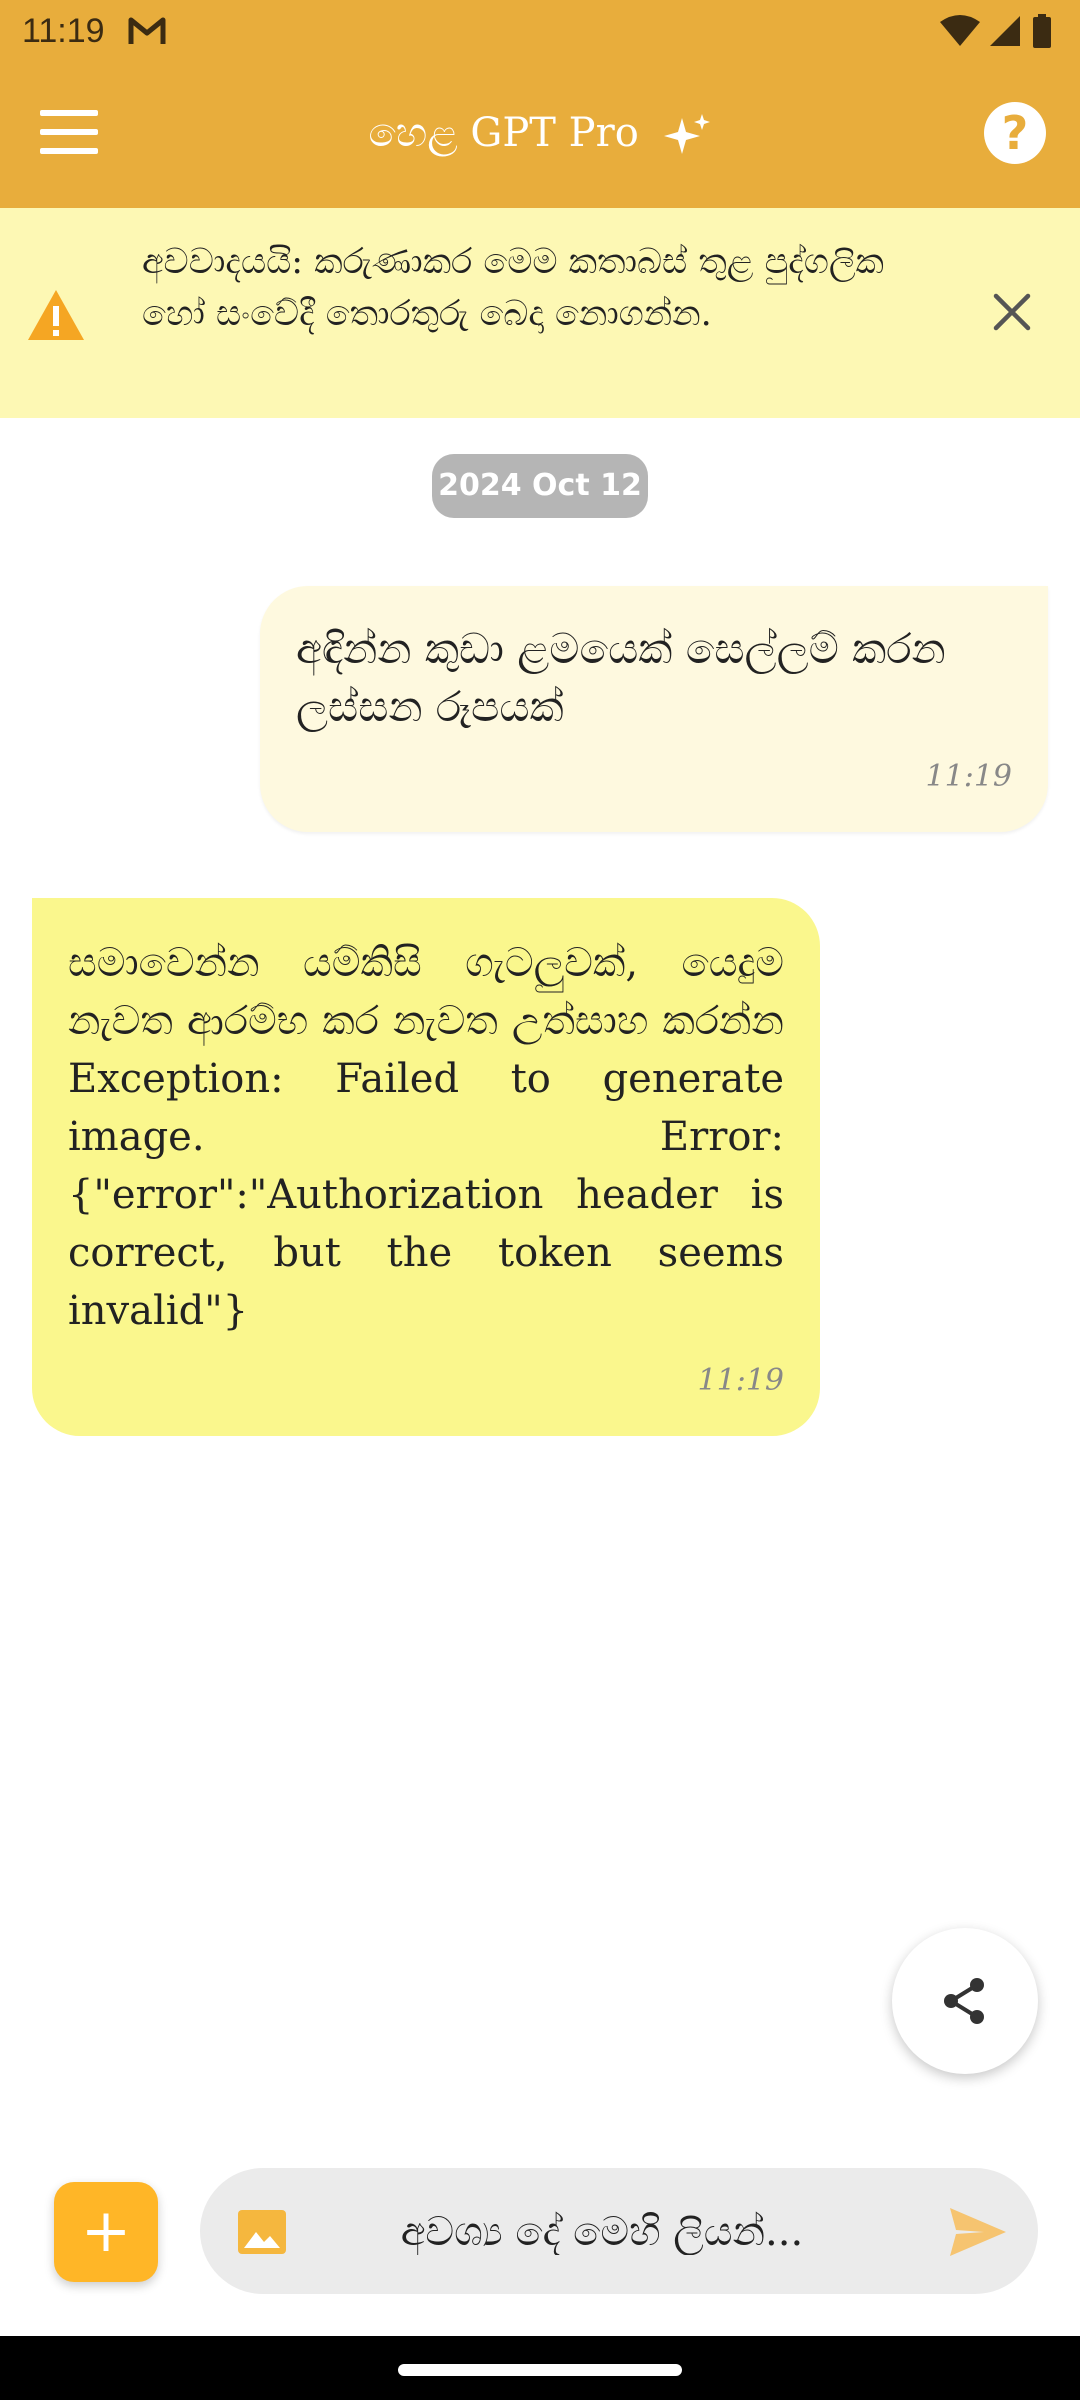 The width and height of the screenshot is (1080, 2400). I want to click on app-title: හෙළ GPT Pro, so click(540, 135).